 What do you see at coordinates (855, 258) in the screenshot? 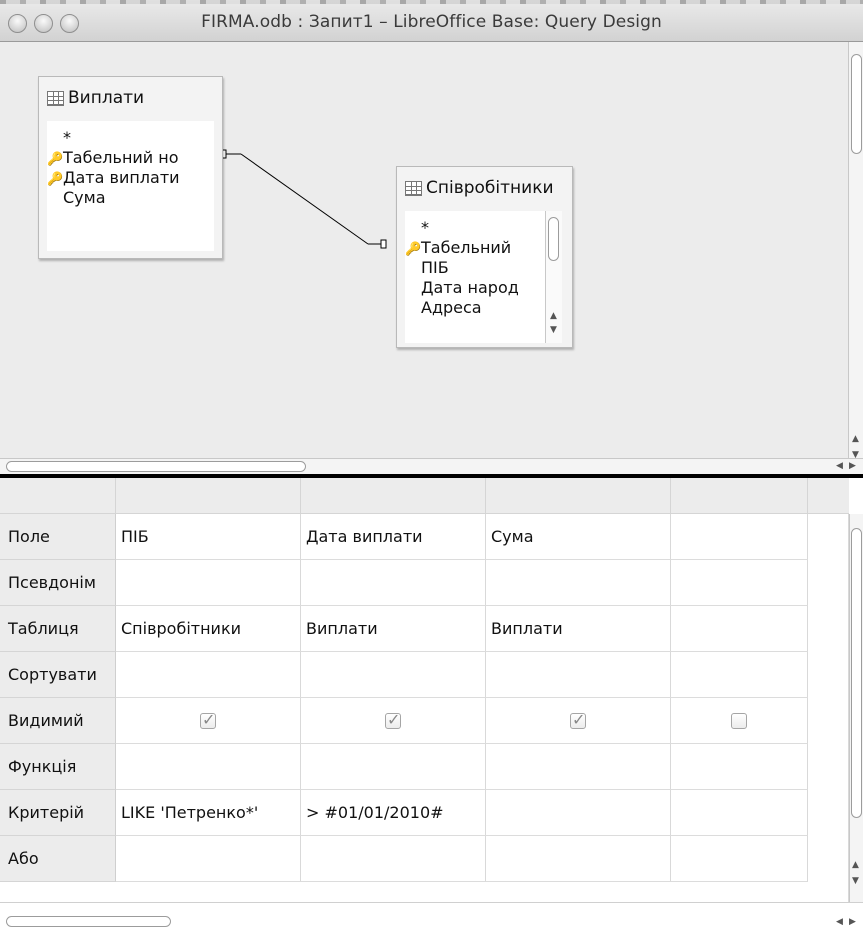
I see `design-vertical-scrollbar: ▲ ▼` at bounding box center [855, 258].